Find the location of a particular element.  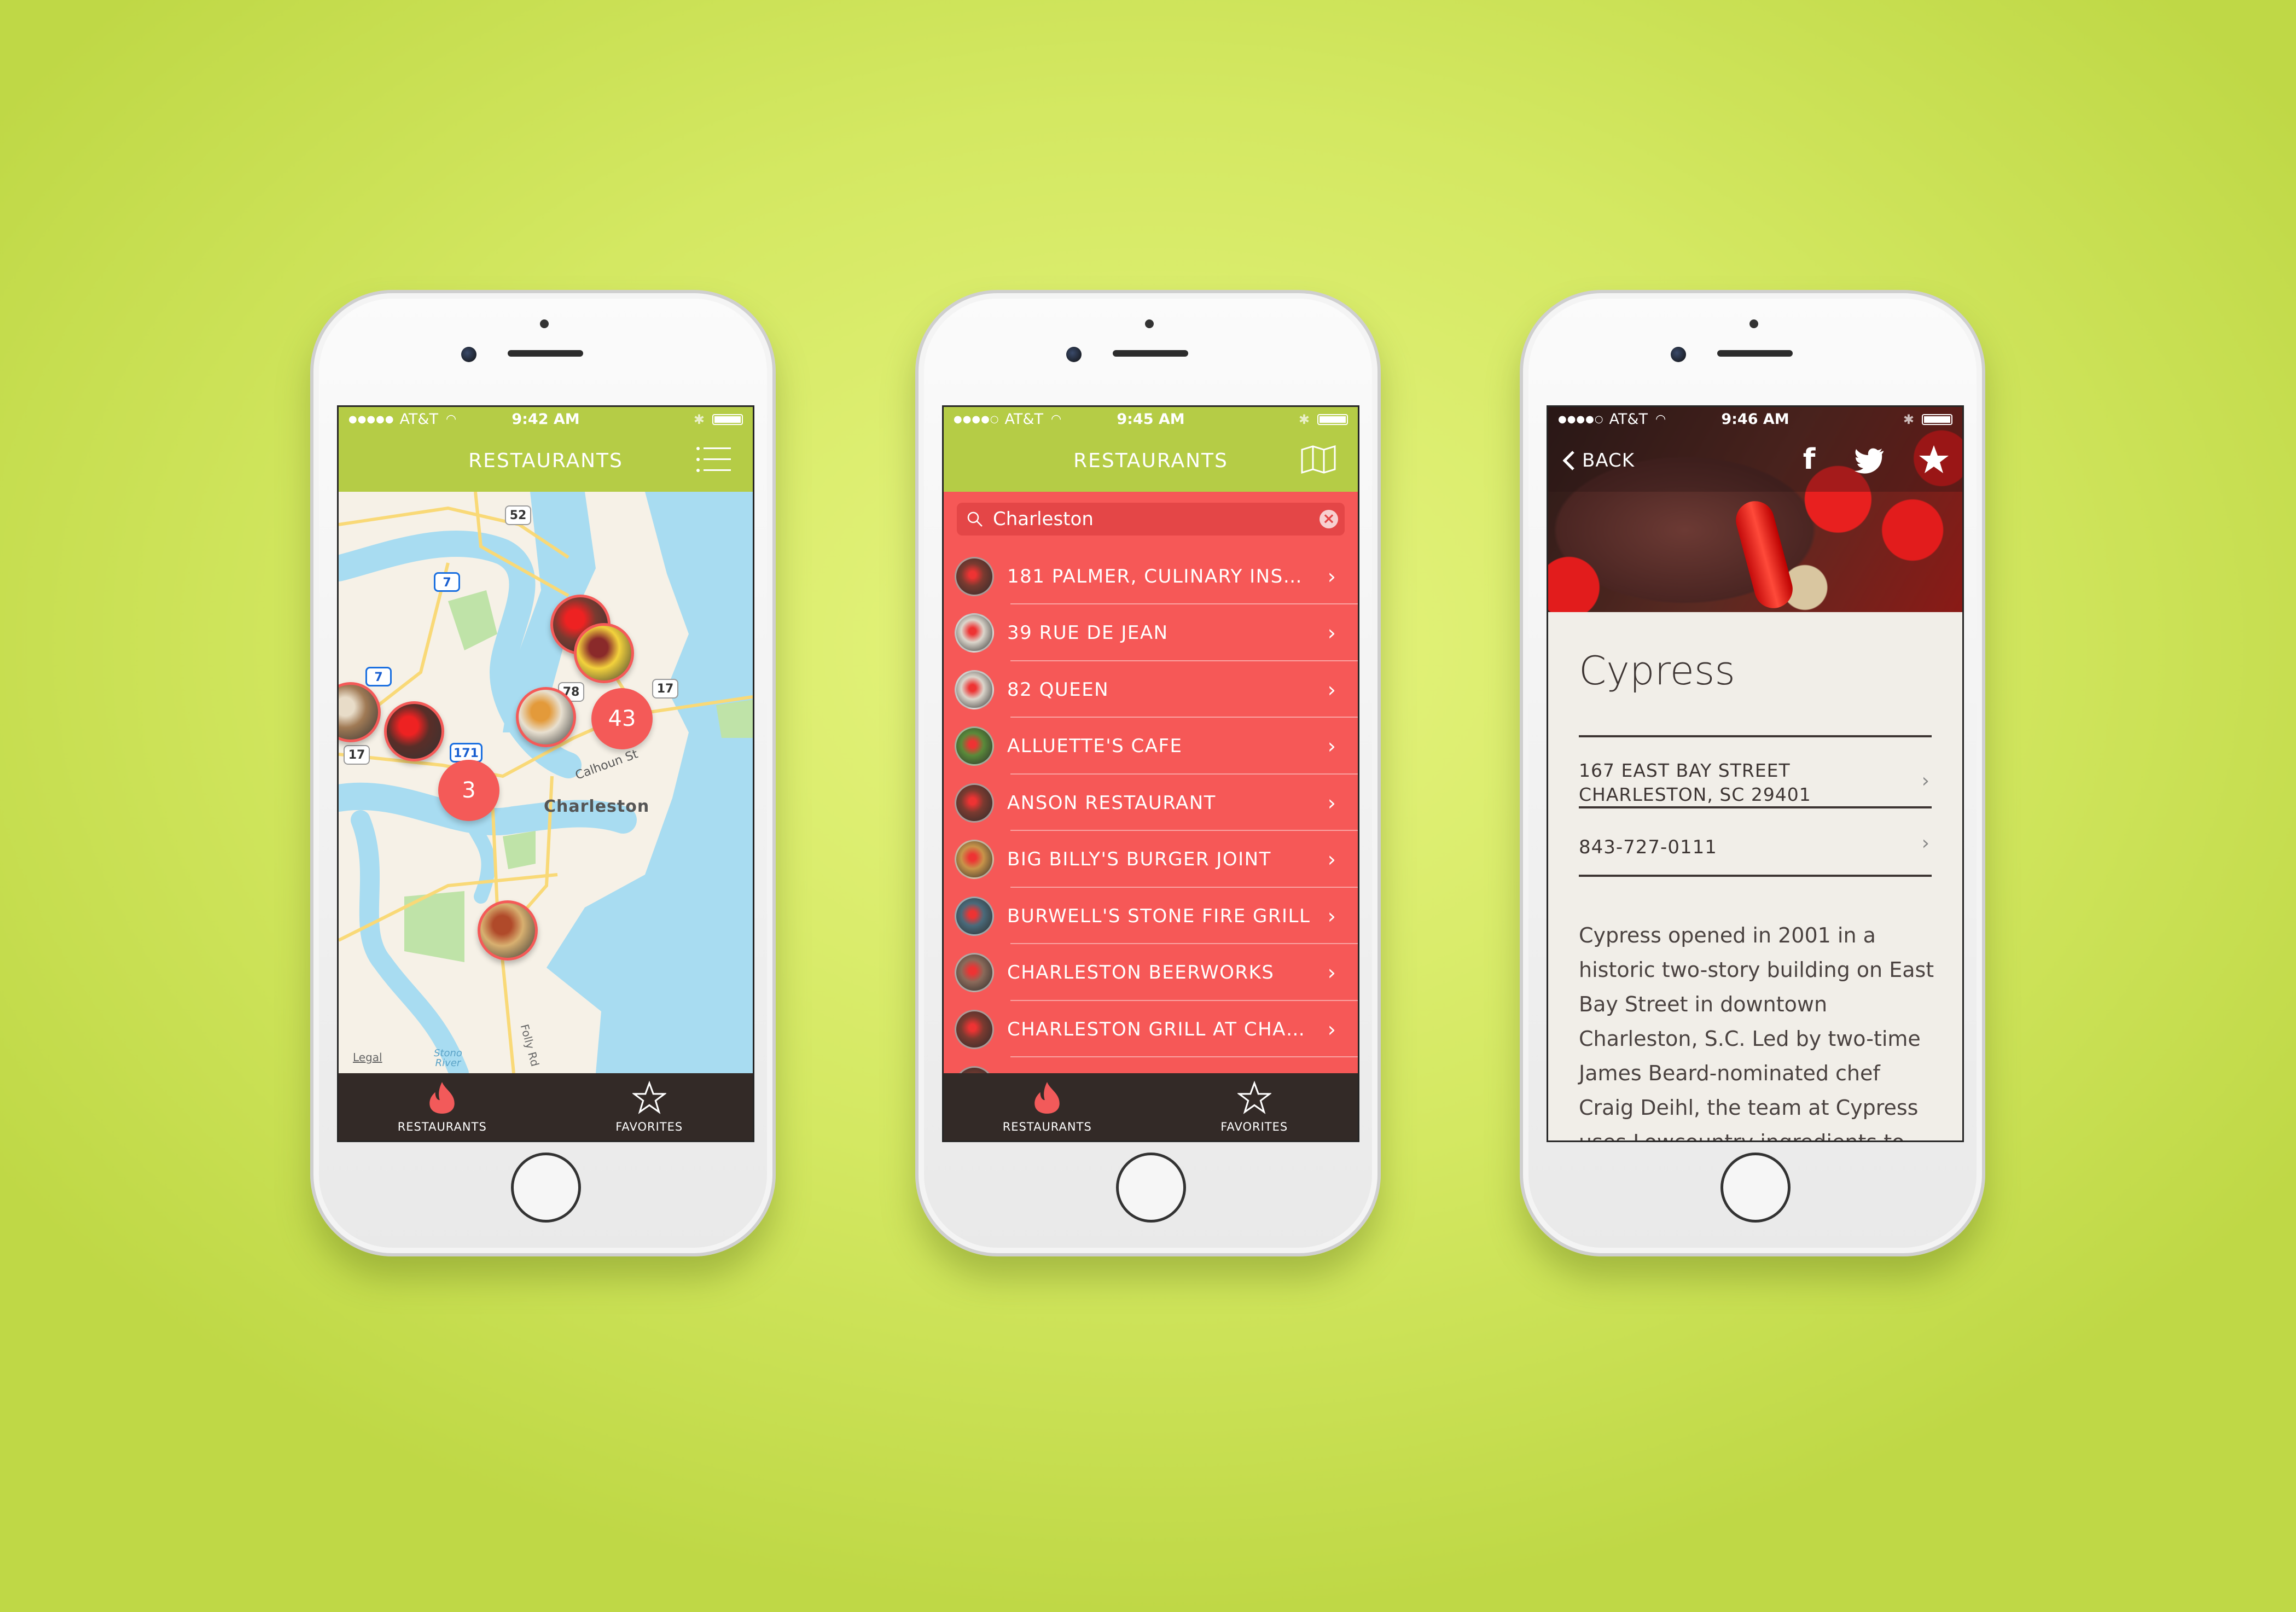

list-item: BIG BILLY'S BURGER JOINT › is located at coordinates (1151, 859).